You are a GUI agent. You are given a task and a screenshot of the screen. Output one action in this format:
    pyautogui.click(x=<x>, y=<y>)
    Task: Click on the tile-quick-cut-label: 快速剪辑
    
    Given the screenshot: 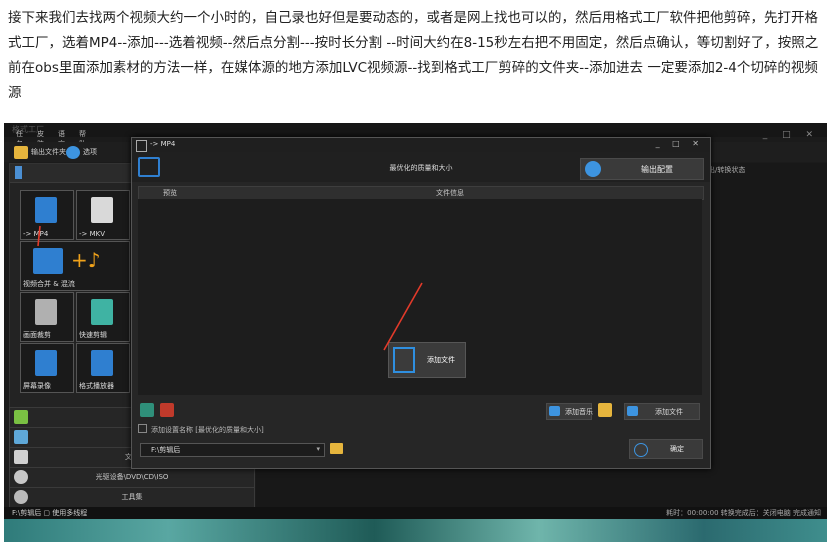 What is the action you would take?
    pyautogui.click(x=93, y=335)
    